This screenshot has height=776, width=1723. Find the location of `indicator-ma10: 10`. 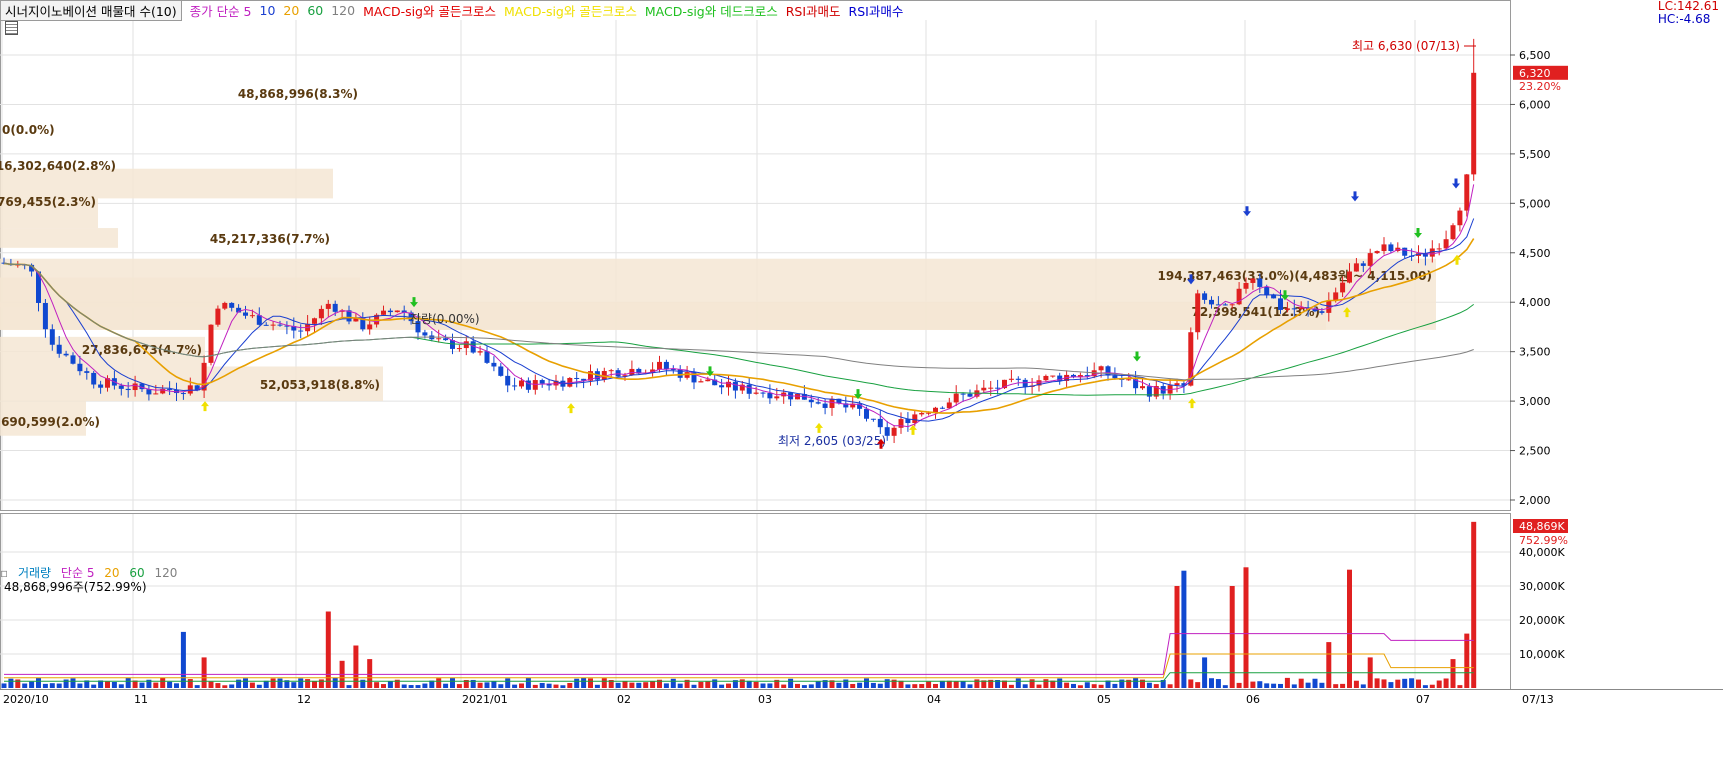

indicator-ma10: 10 is located at coordinates (268, 10).